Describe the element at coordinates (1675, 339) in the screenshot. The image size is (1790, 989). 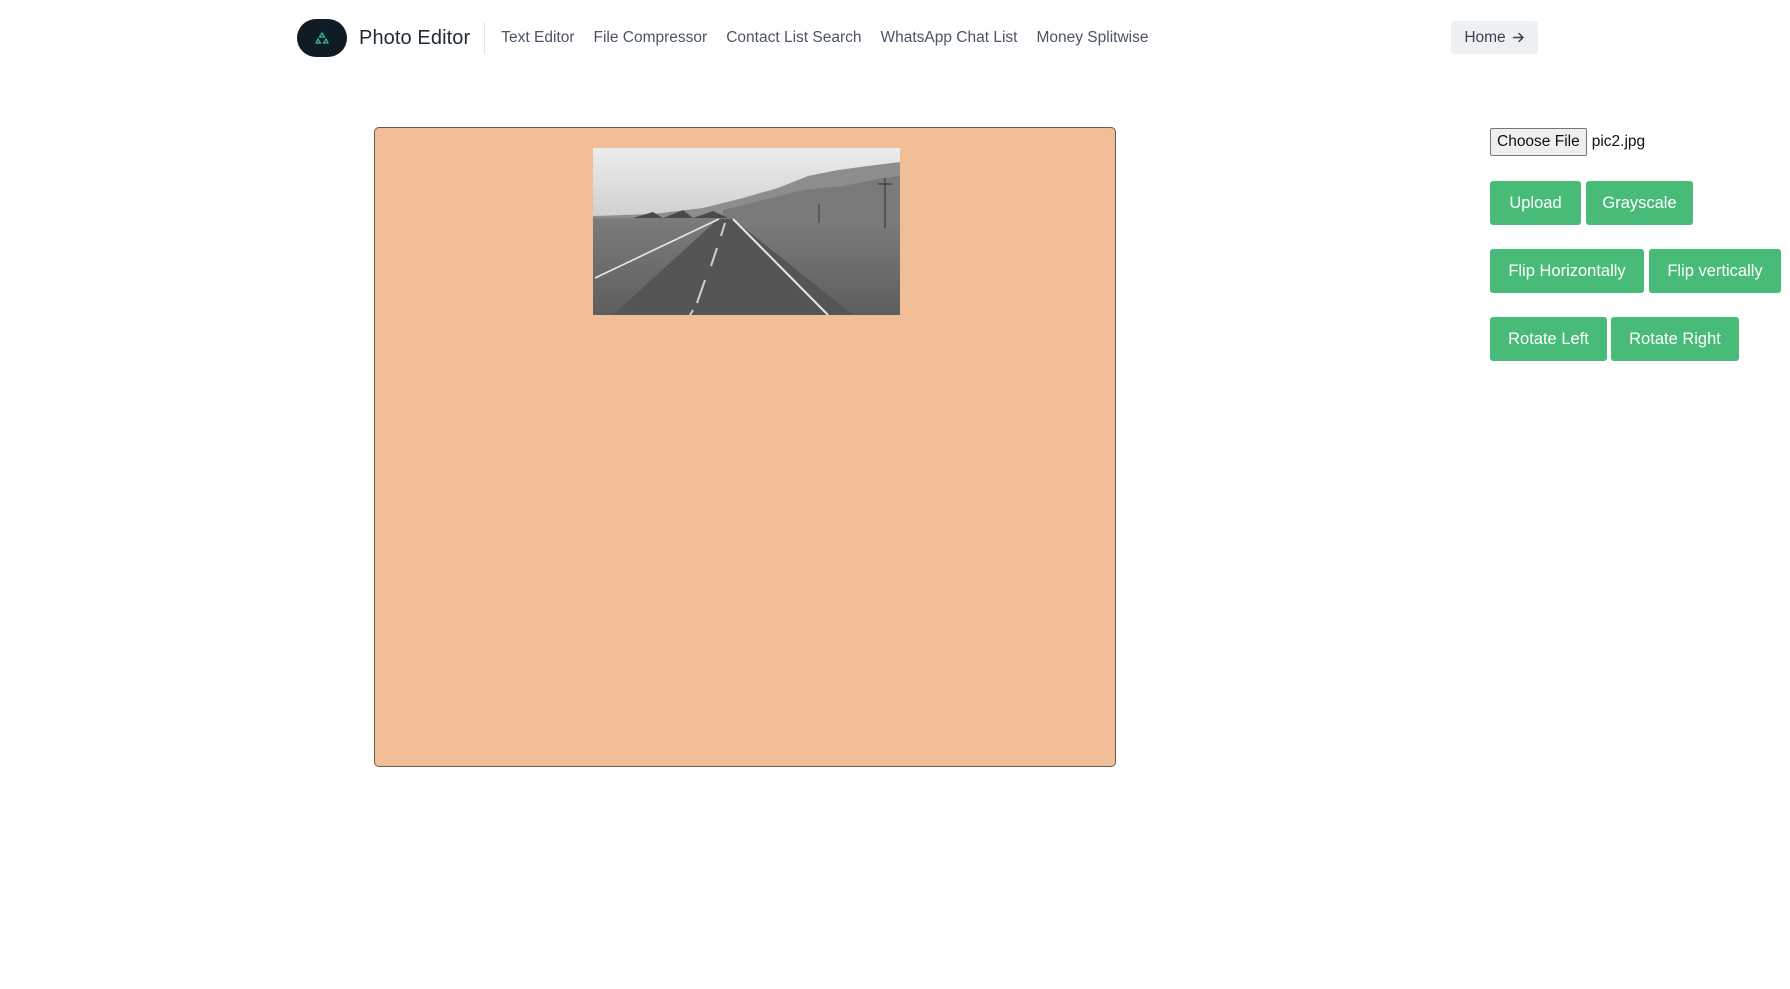
I see `rotate-right-button: Rotate Right` at that location.